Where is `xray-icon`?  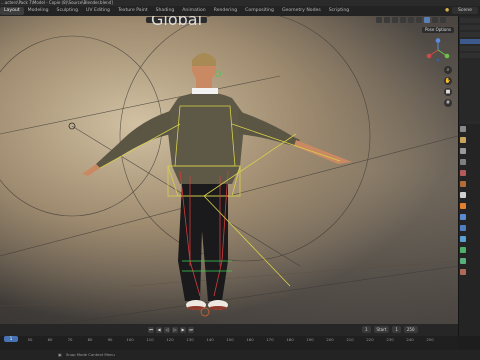 xray-icon is located at coordinates (411, 20).